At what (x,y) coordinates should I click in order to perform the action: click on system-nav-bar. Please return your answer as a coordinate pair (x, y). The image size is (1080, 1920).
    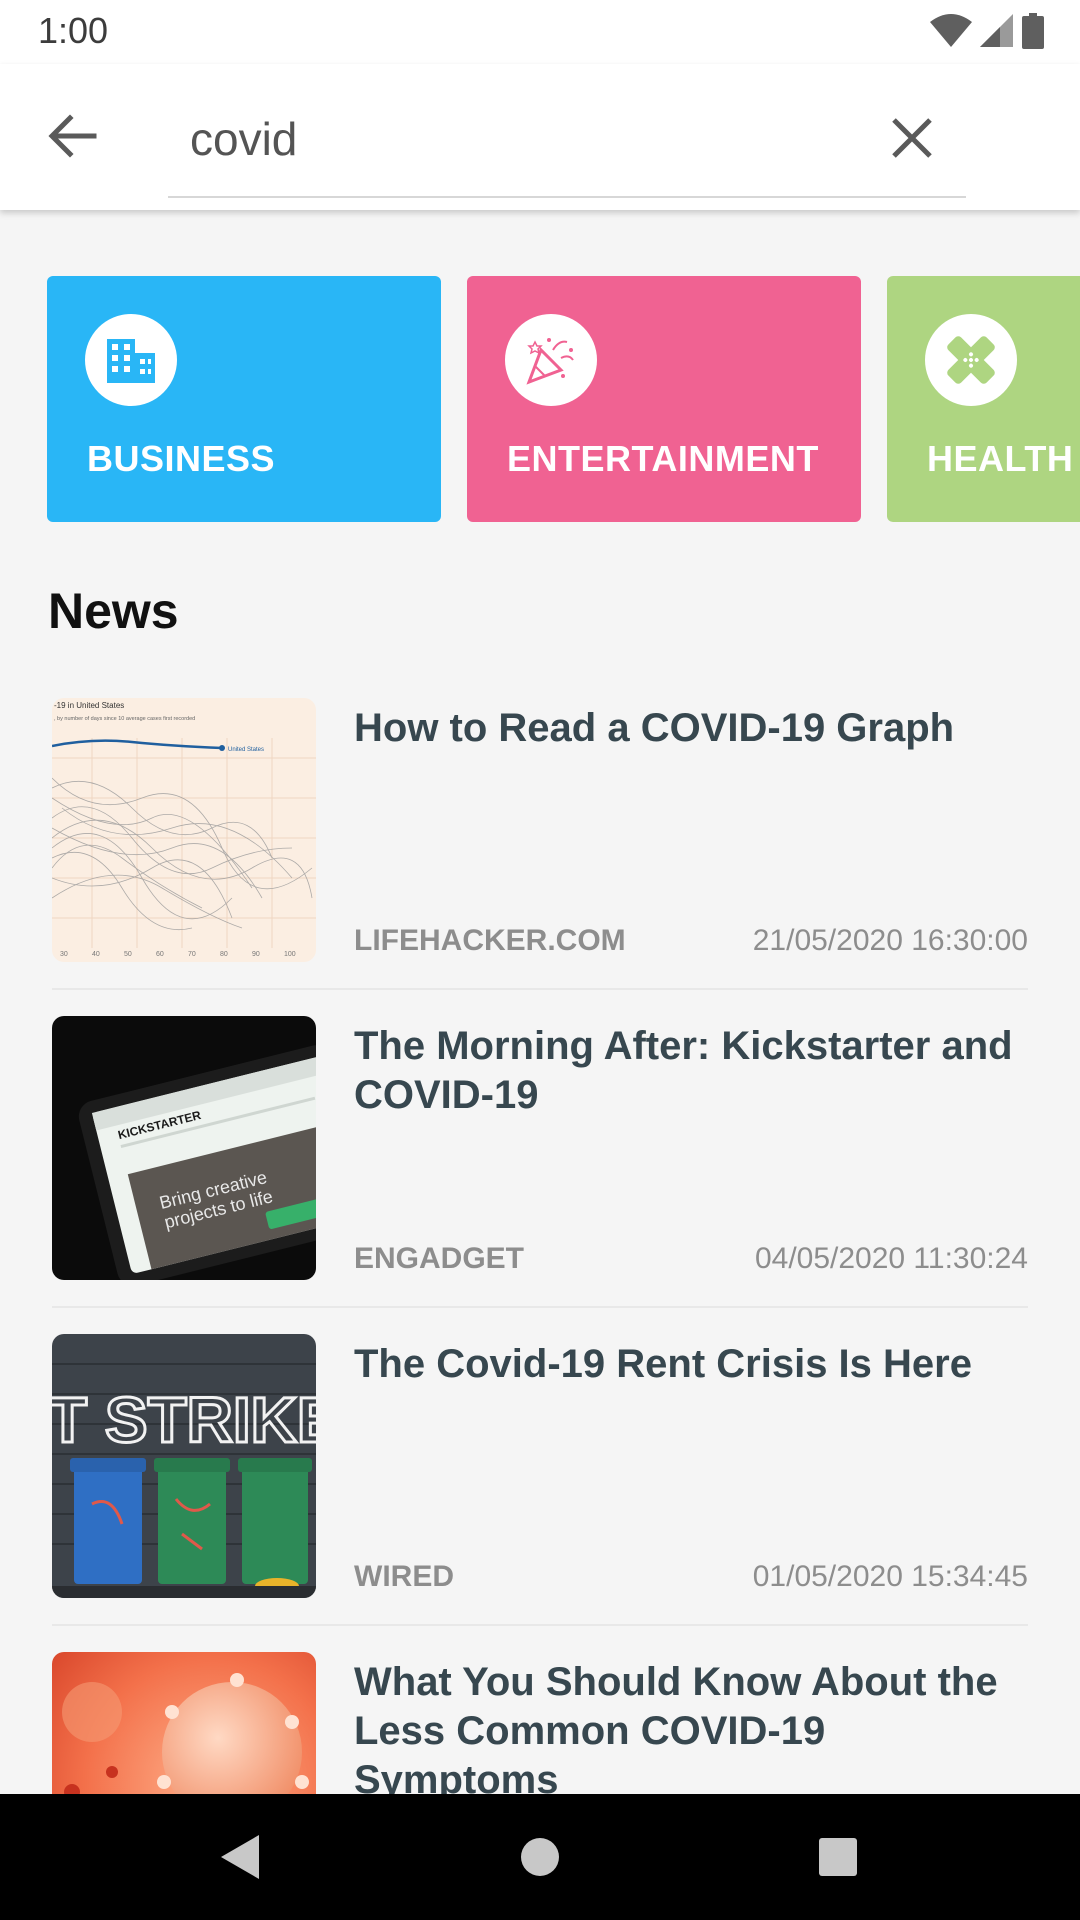
    Looking at the image, I should click on (540, 1857).